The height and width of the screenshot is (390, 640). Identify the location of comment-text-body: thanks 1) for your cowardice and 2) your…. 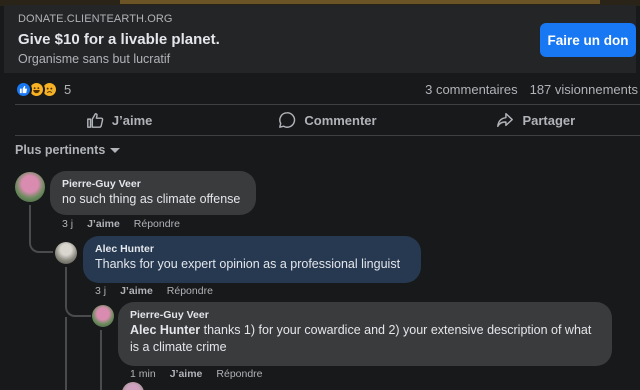
(361, 338).